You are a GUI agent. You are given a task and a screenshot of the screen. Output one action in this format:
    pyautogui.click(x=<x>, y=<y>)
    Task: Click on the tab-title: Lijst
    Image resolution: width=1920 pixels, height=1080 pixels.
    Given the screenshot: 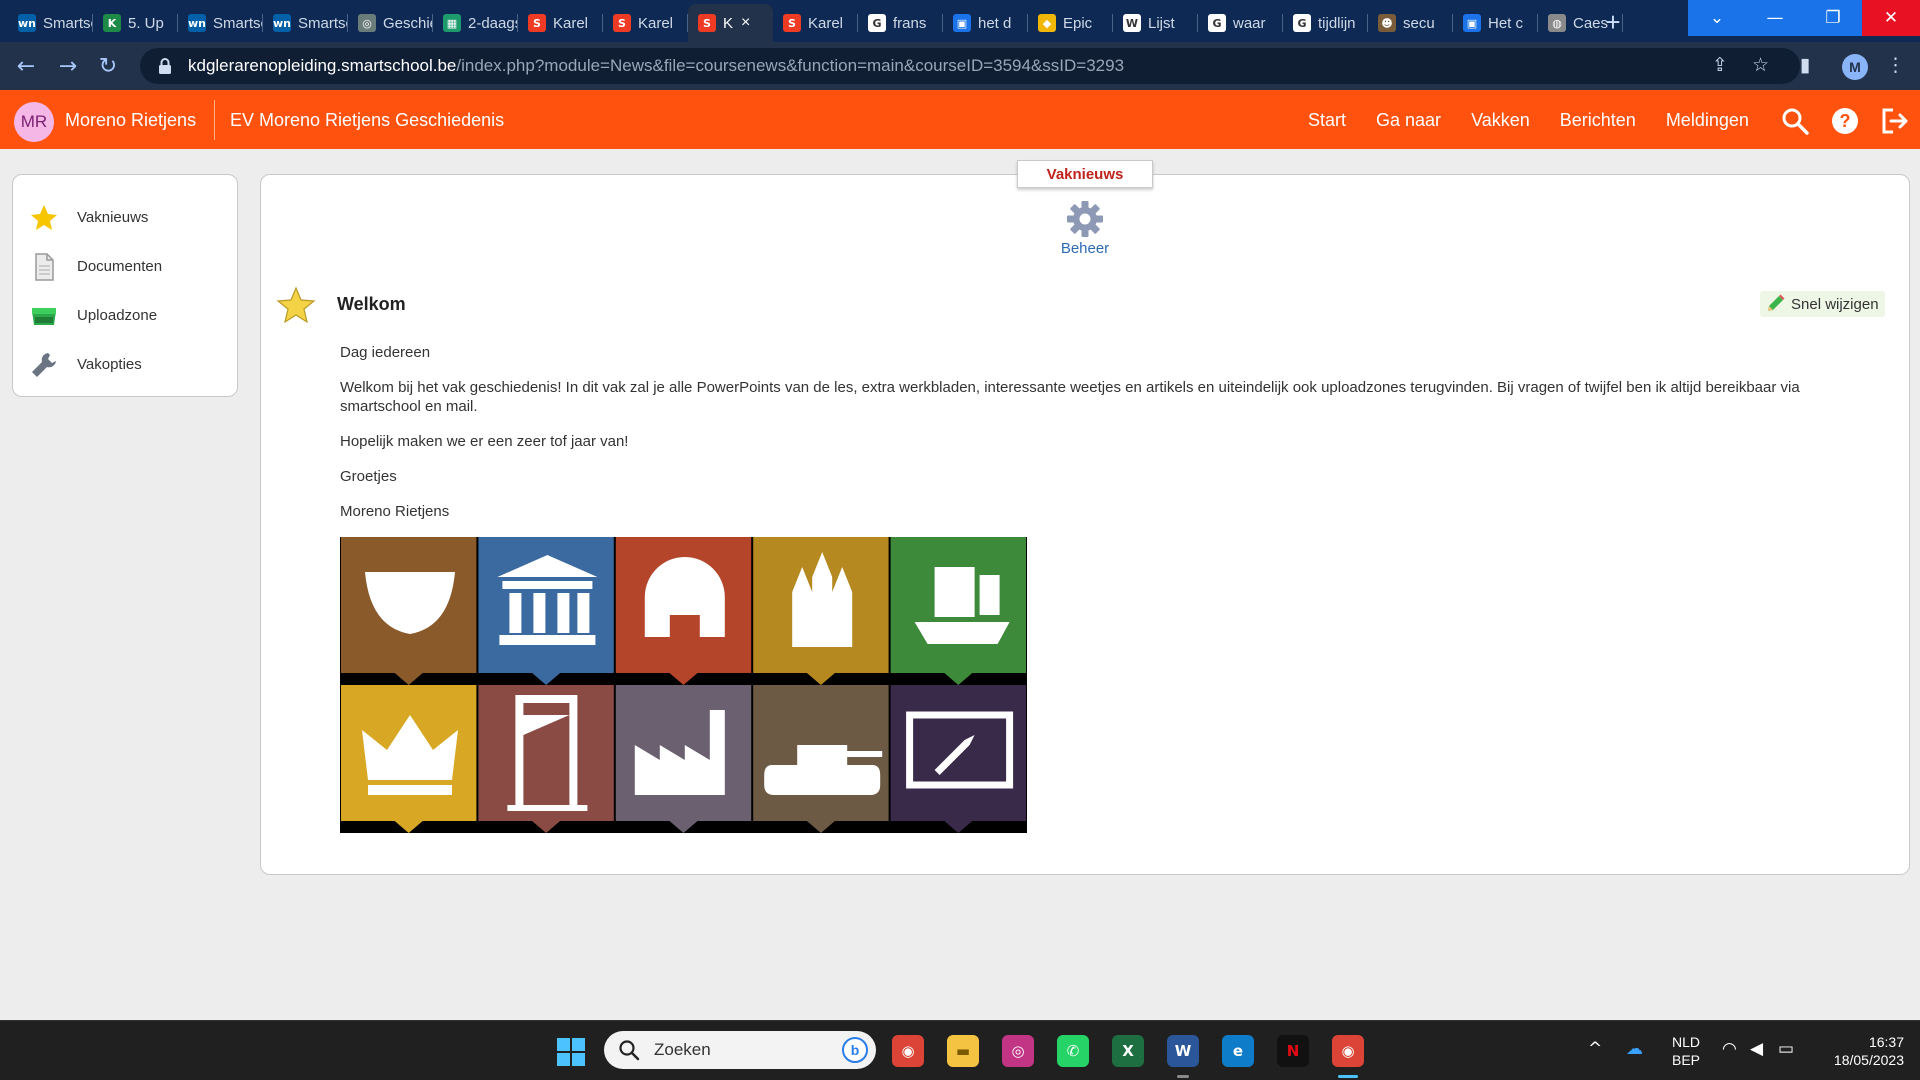 What is the action you would take?
    pyautogui.click(x=1161, y=23)
    